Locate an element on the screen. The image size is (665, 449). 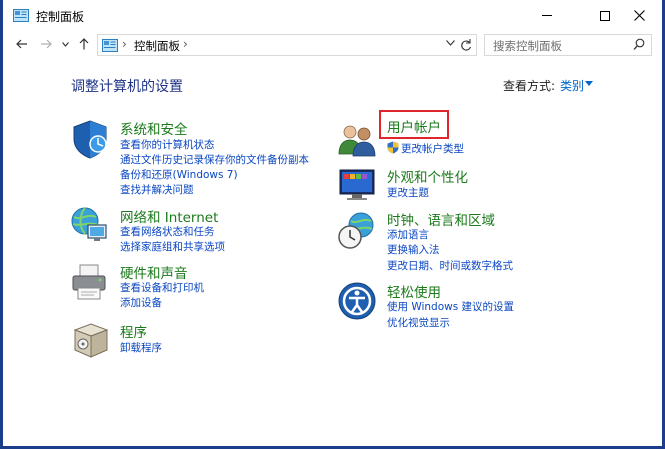
category-hardware-sound: 硬件和声音 is located at coordinates (154, 272).